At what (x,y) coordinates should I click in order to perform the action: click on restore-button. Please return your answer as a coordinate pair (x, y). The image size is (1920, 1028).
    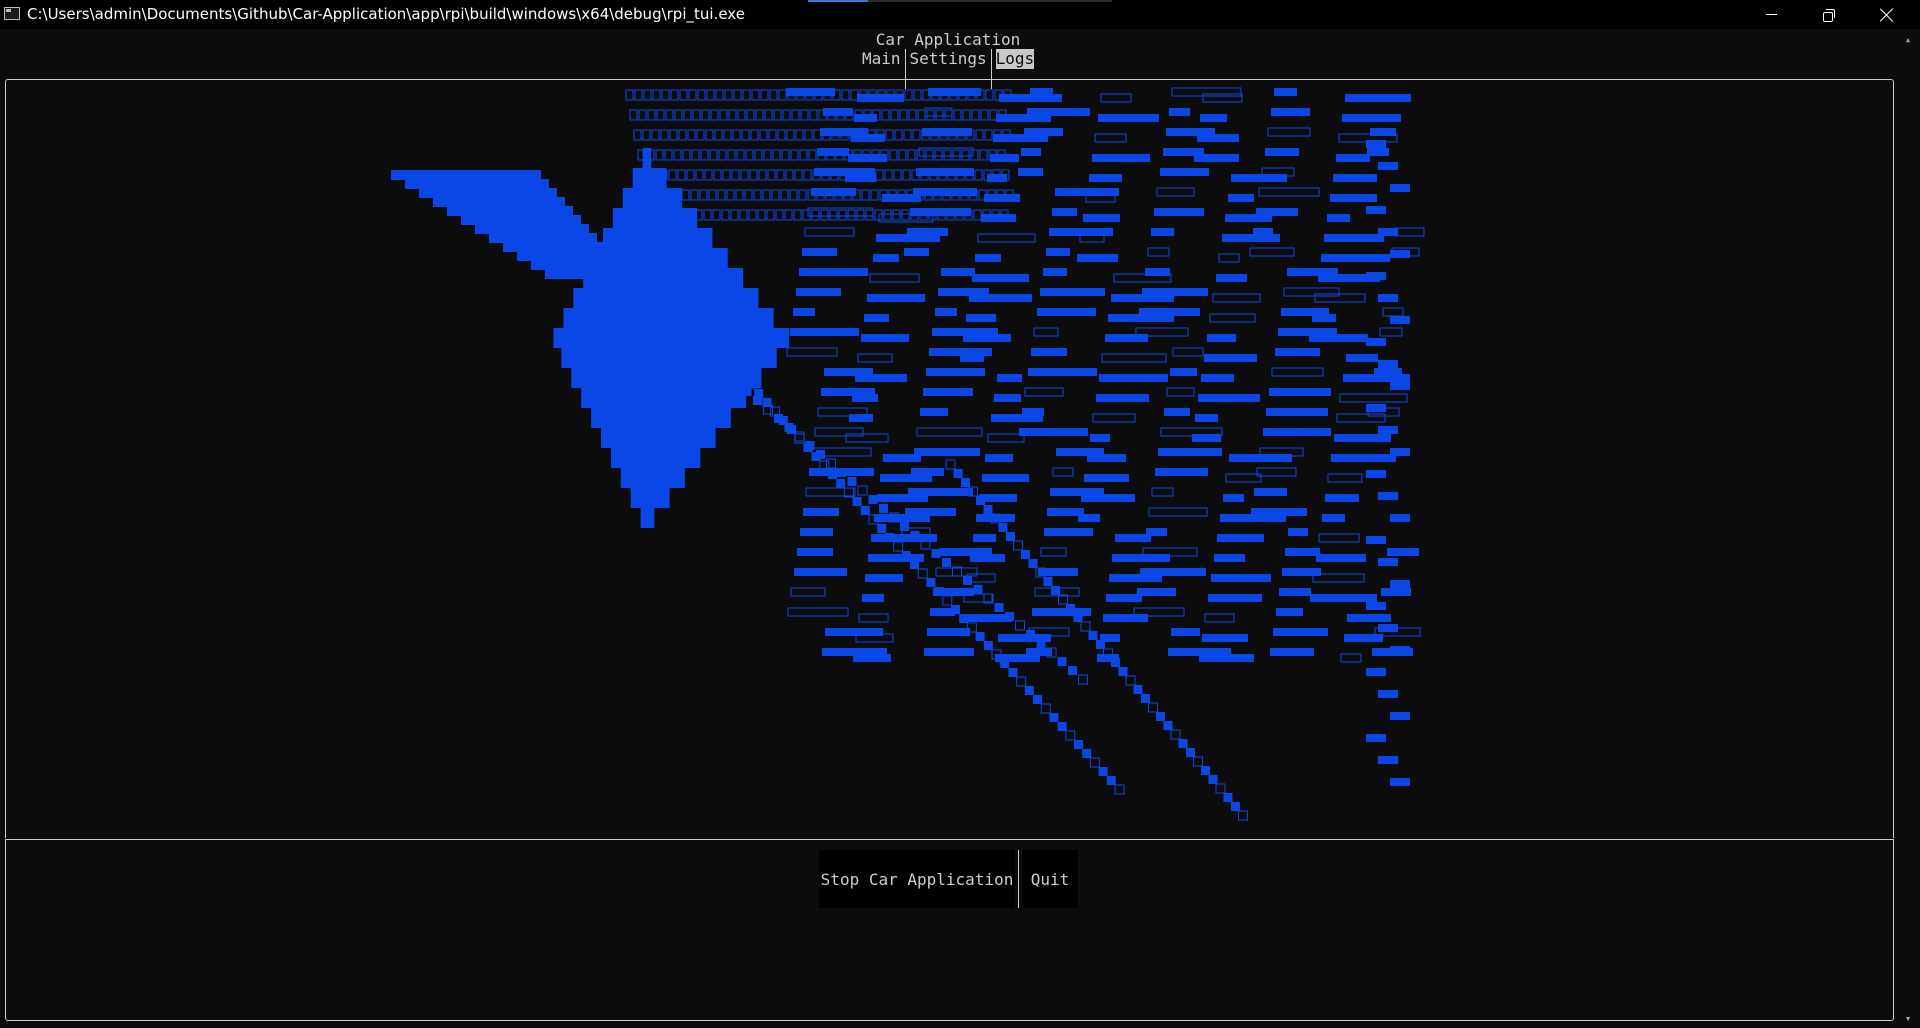
    Looking at the image, I should click on (1829, 14).